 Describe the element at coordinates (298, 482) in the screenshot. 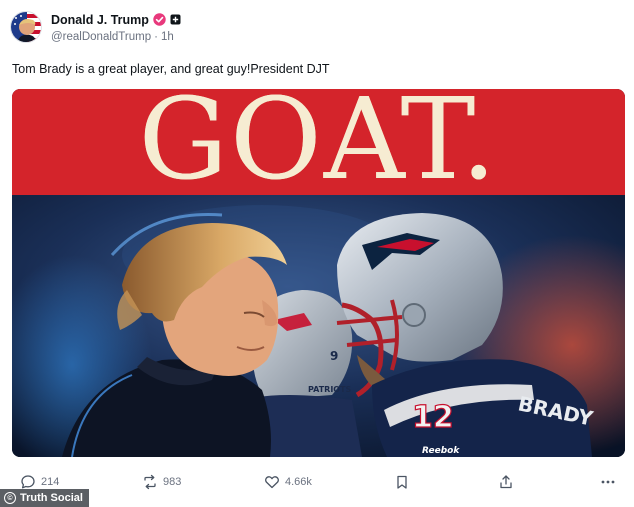

I see `like-count: 4.66k` at that location.